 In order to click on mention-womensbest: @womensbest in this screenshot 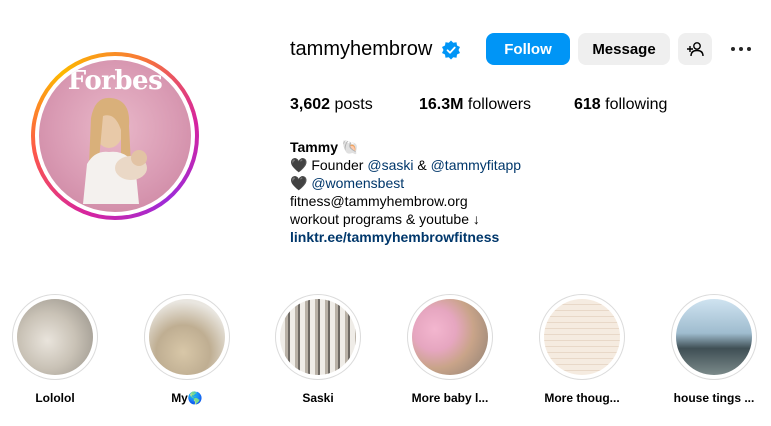, I will do `click(357, 183)`.